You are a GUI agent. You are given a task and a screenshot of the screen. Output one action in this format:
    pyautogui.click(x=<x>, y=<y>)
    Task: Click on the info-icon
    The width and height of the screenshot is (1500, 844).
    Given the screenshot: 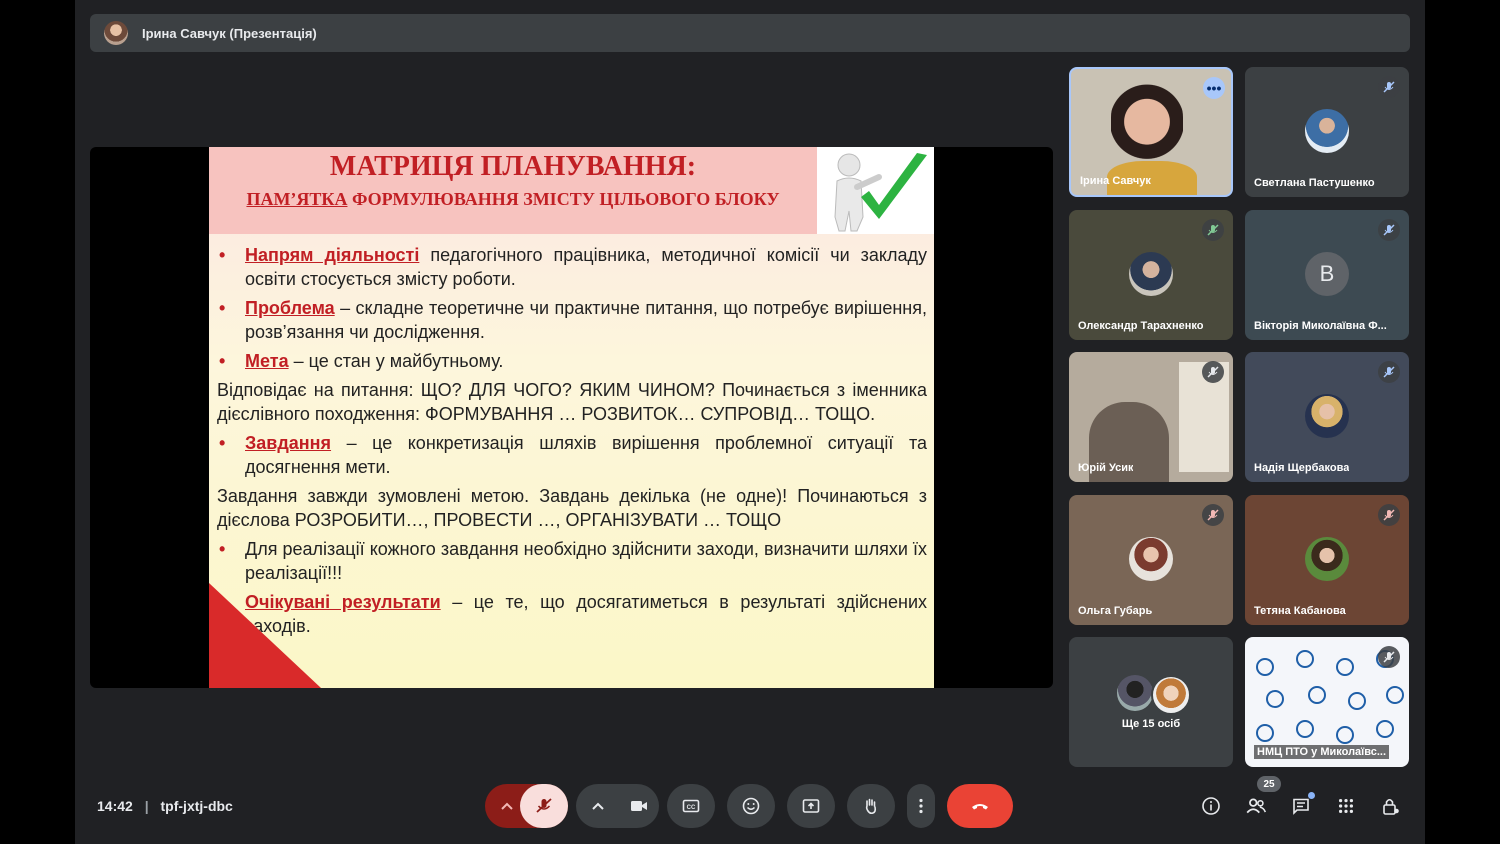 What is the action you would take?
    pyautogui.click(x=1211, y=806)
    